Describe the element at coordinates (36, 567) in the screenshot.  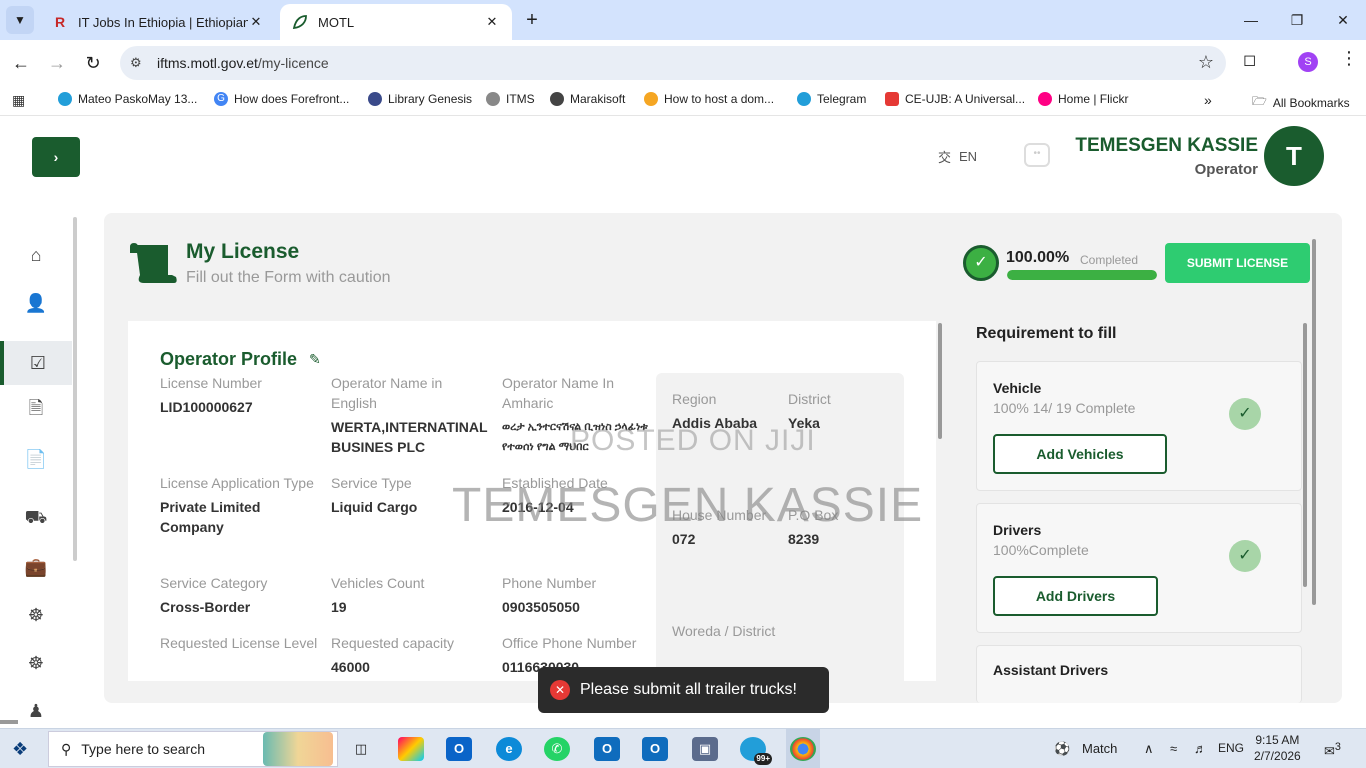
I see `briefcase-icon: 💼` at that location.